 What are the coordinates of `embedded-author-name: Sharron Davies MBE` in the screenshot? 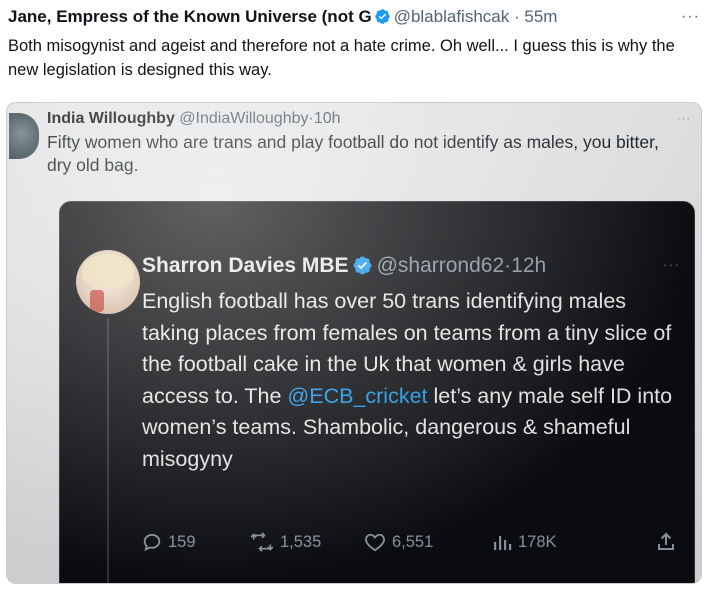 It's located at (245, 265).